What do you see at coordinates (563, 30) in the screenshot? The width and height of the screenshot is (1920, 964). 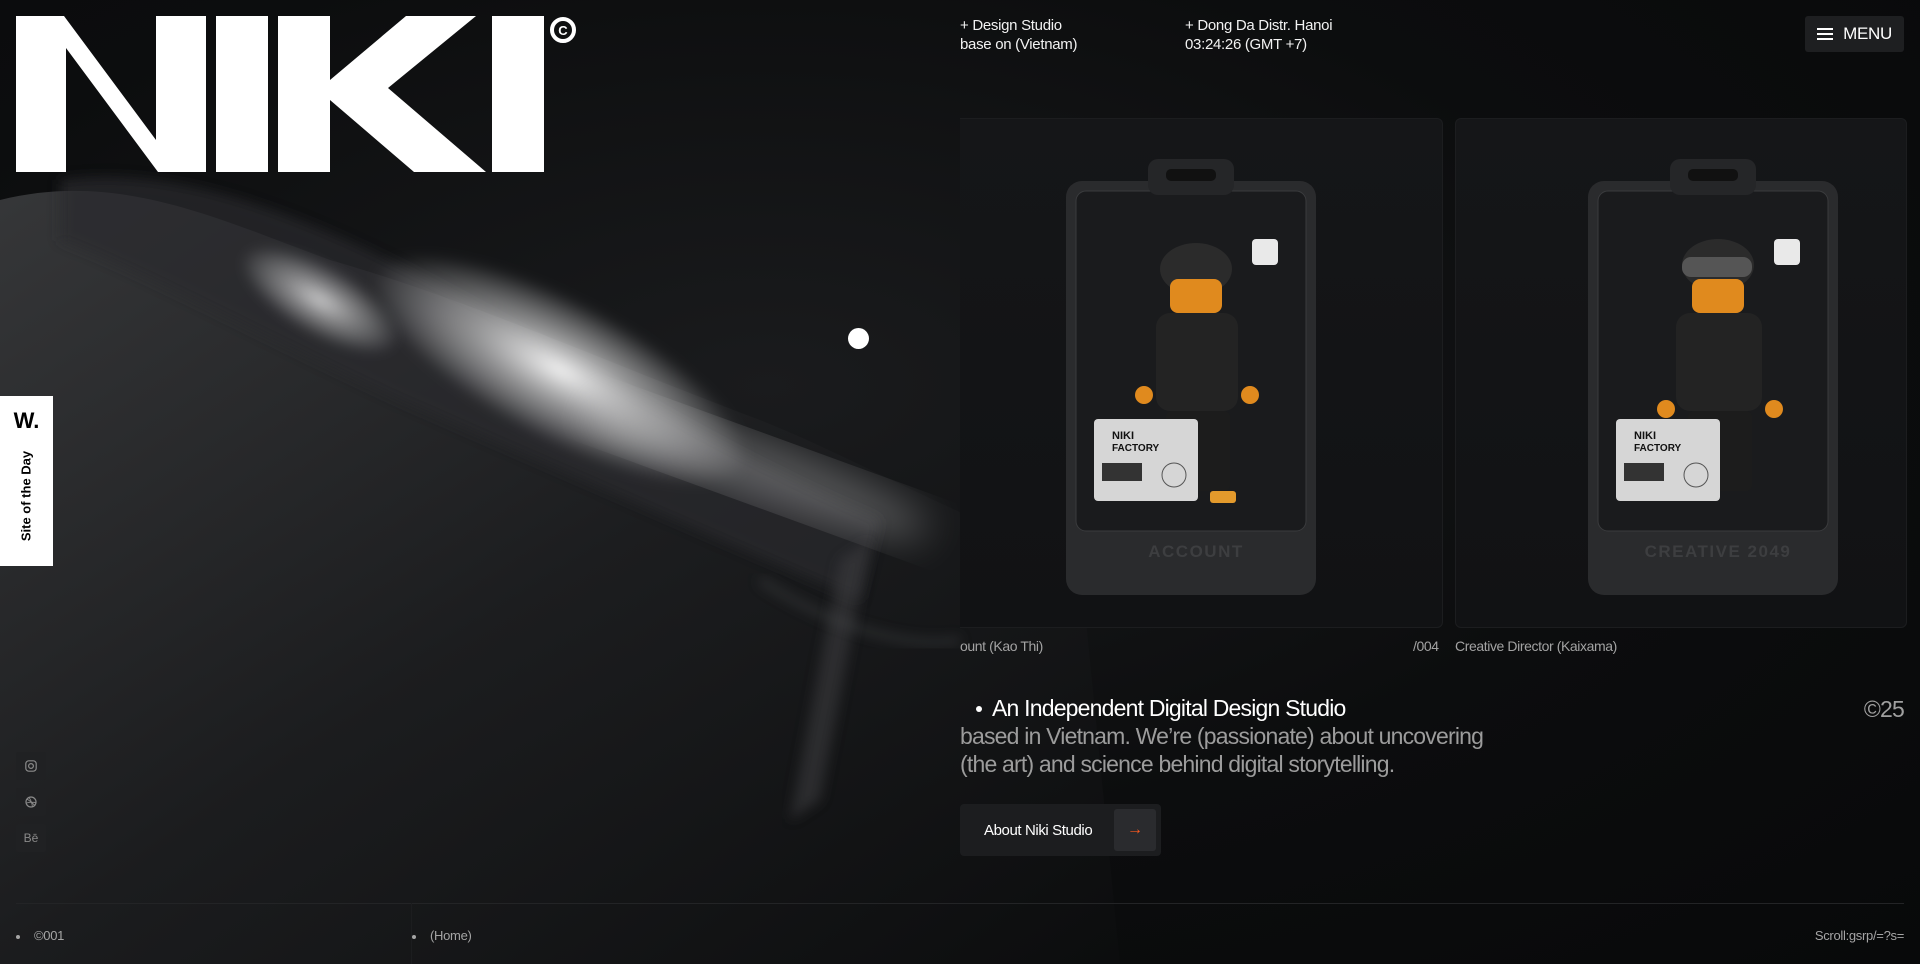 I see `svg-text: C` at bounding box center [563, 30].